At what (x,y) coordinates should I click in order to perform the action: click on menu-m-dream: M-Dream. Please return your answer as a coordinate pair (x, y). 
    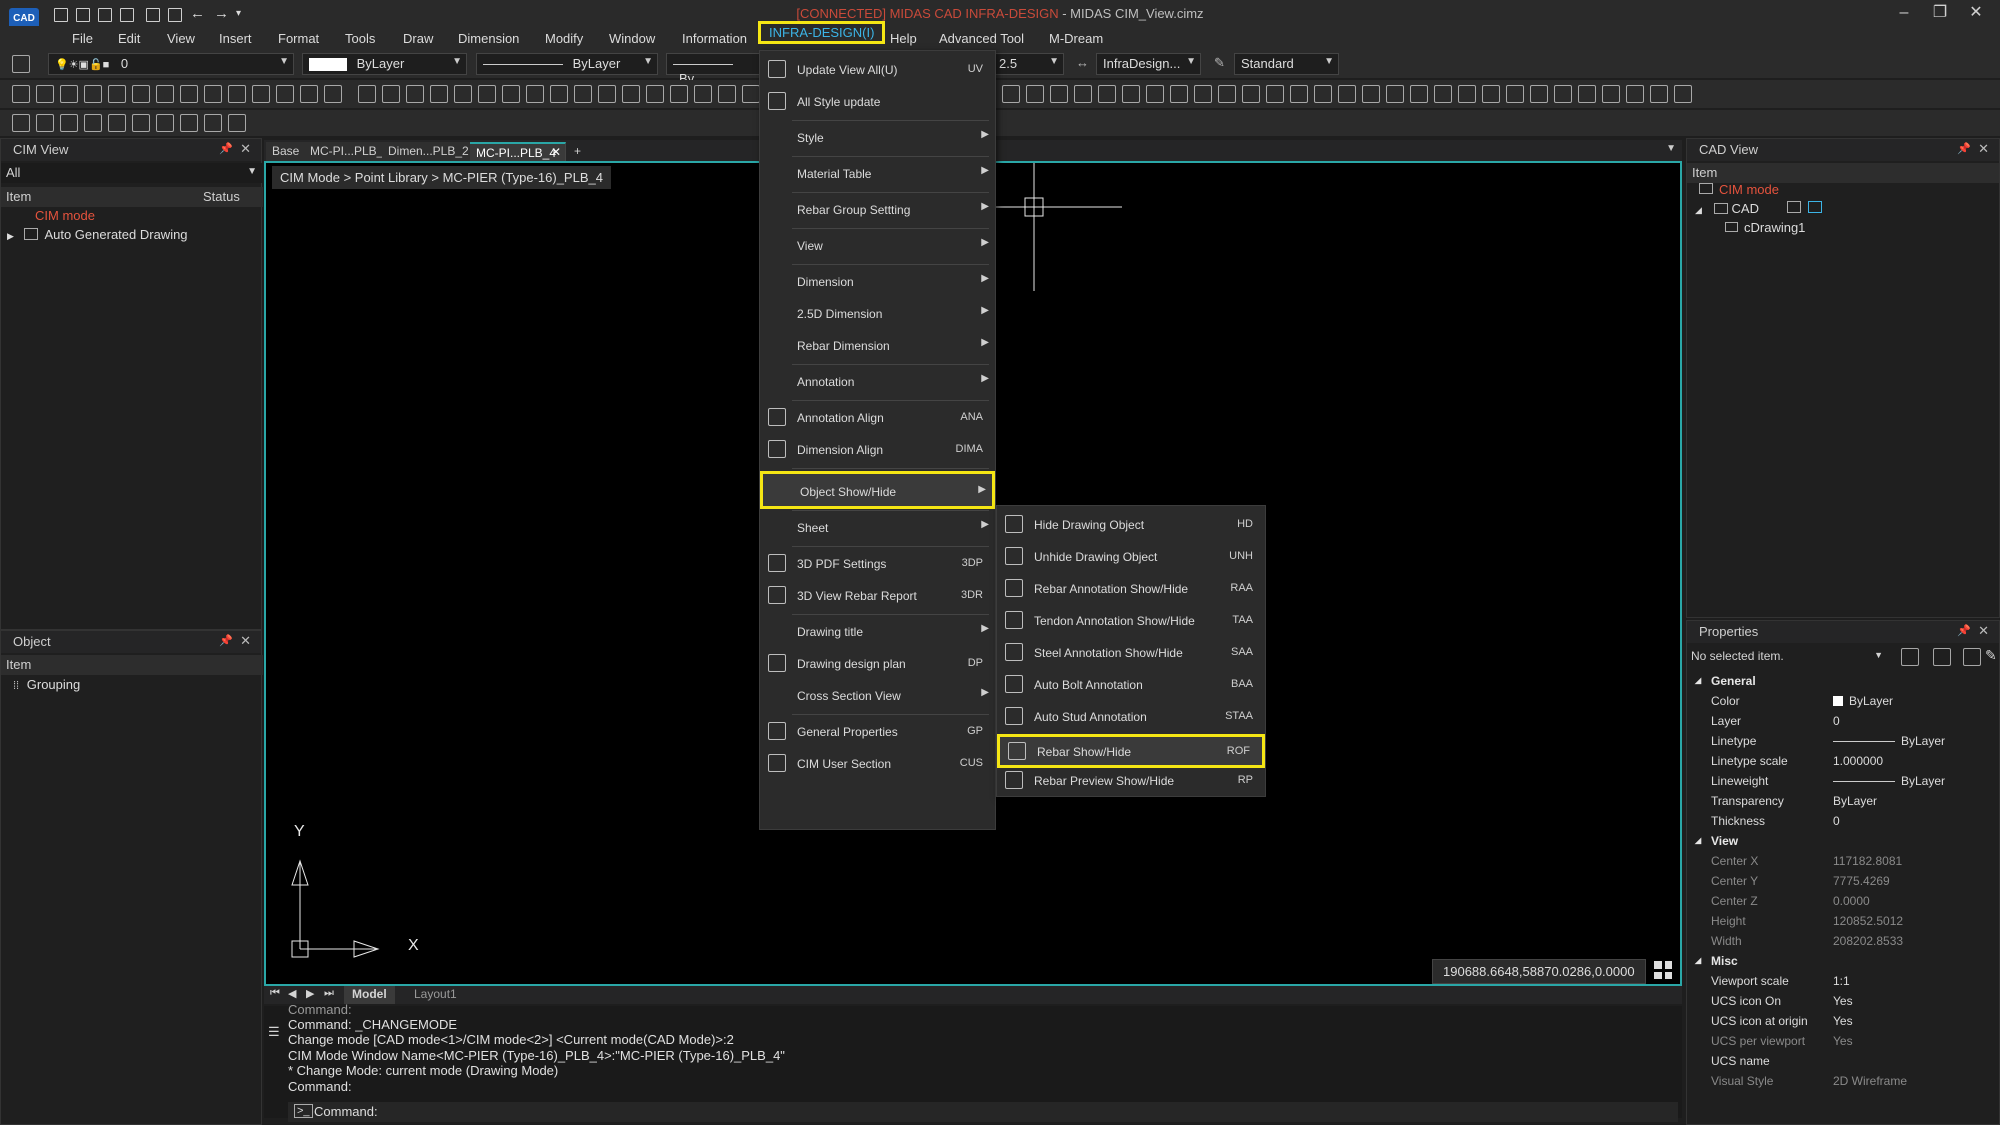
    Looking at the image, I should click on (1076, 38).